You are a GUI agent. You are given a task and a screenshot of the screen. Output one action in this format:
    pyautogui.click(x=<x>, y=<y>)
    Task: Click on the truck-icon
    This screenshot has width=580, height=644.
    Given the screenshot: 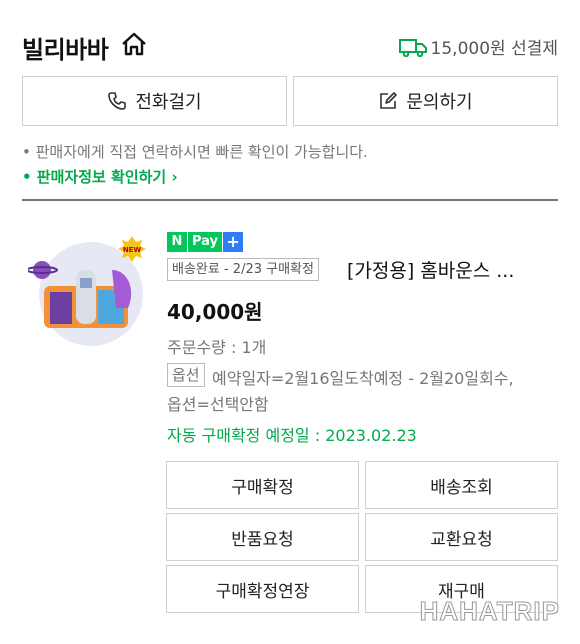 What is the action you would take?
    pyautogui.click(x=412, y=47)
    